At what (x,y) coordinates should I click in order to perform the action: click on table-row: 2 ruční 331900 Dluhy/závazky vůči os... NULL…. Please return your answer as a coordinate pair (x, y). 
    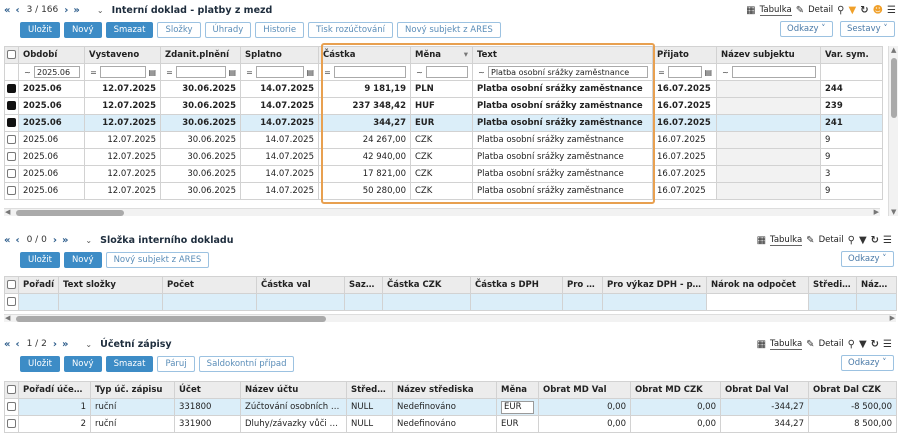
    Looking at the image, I should click on (450, 424).